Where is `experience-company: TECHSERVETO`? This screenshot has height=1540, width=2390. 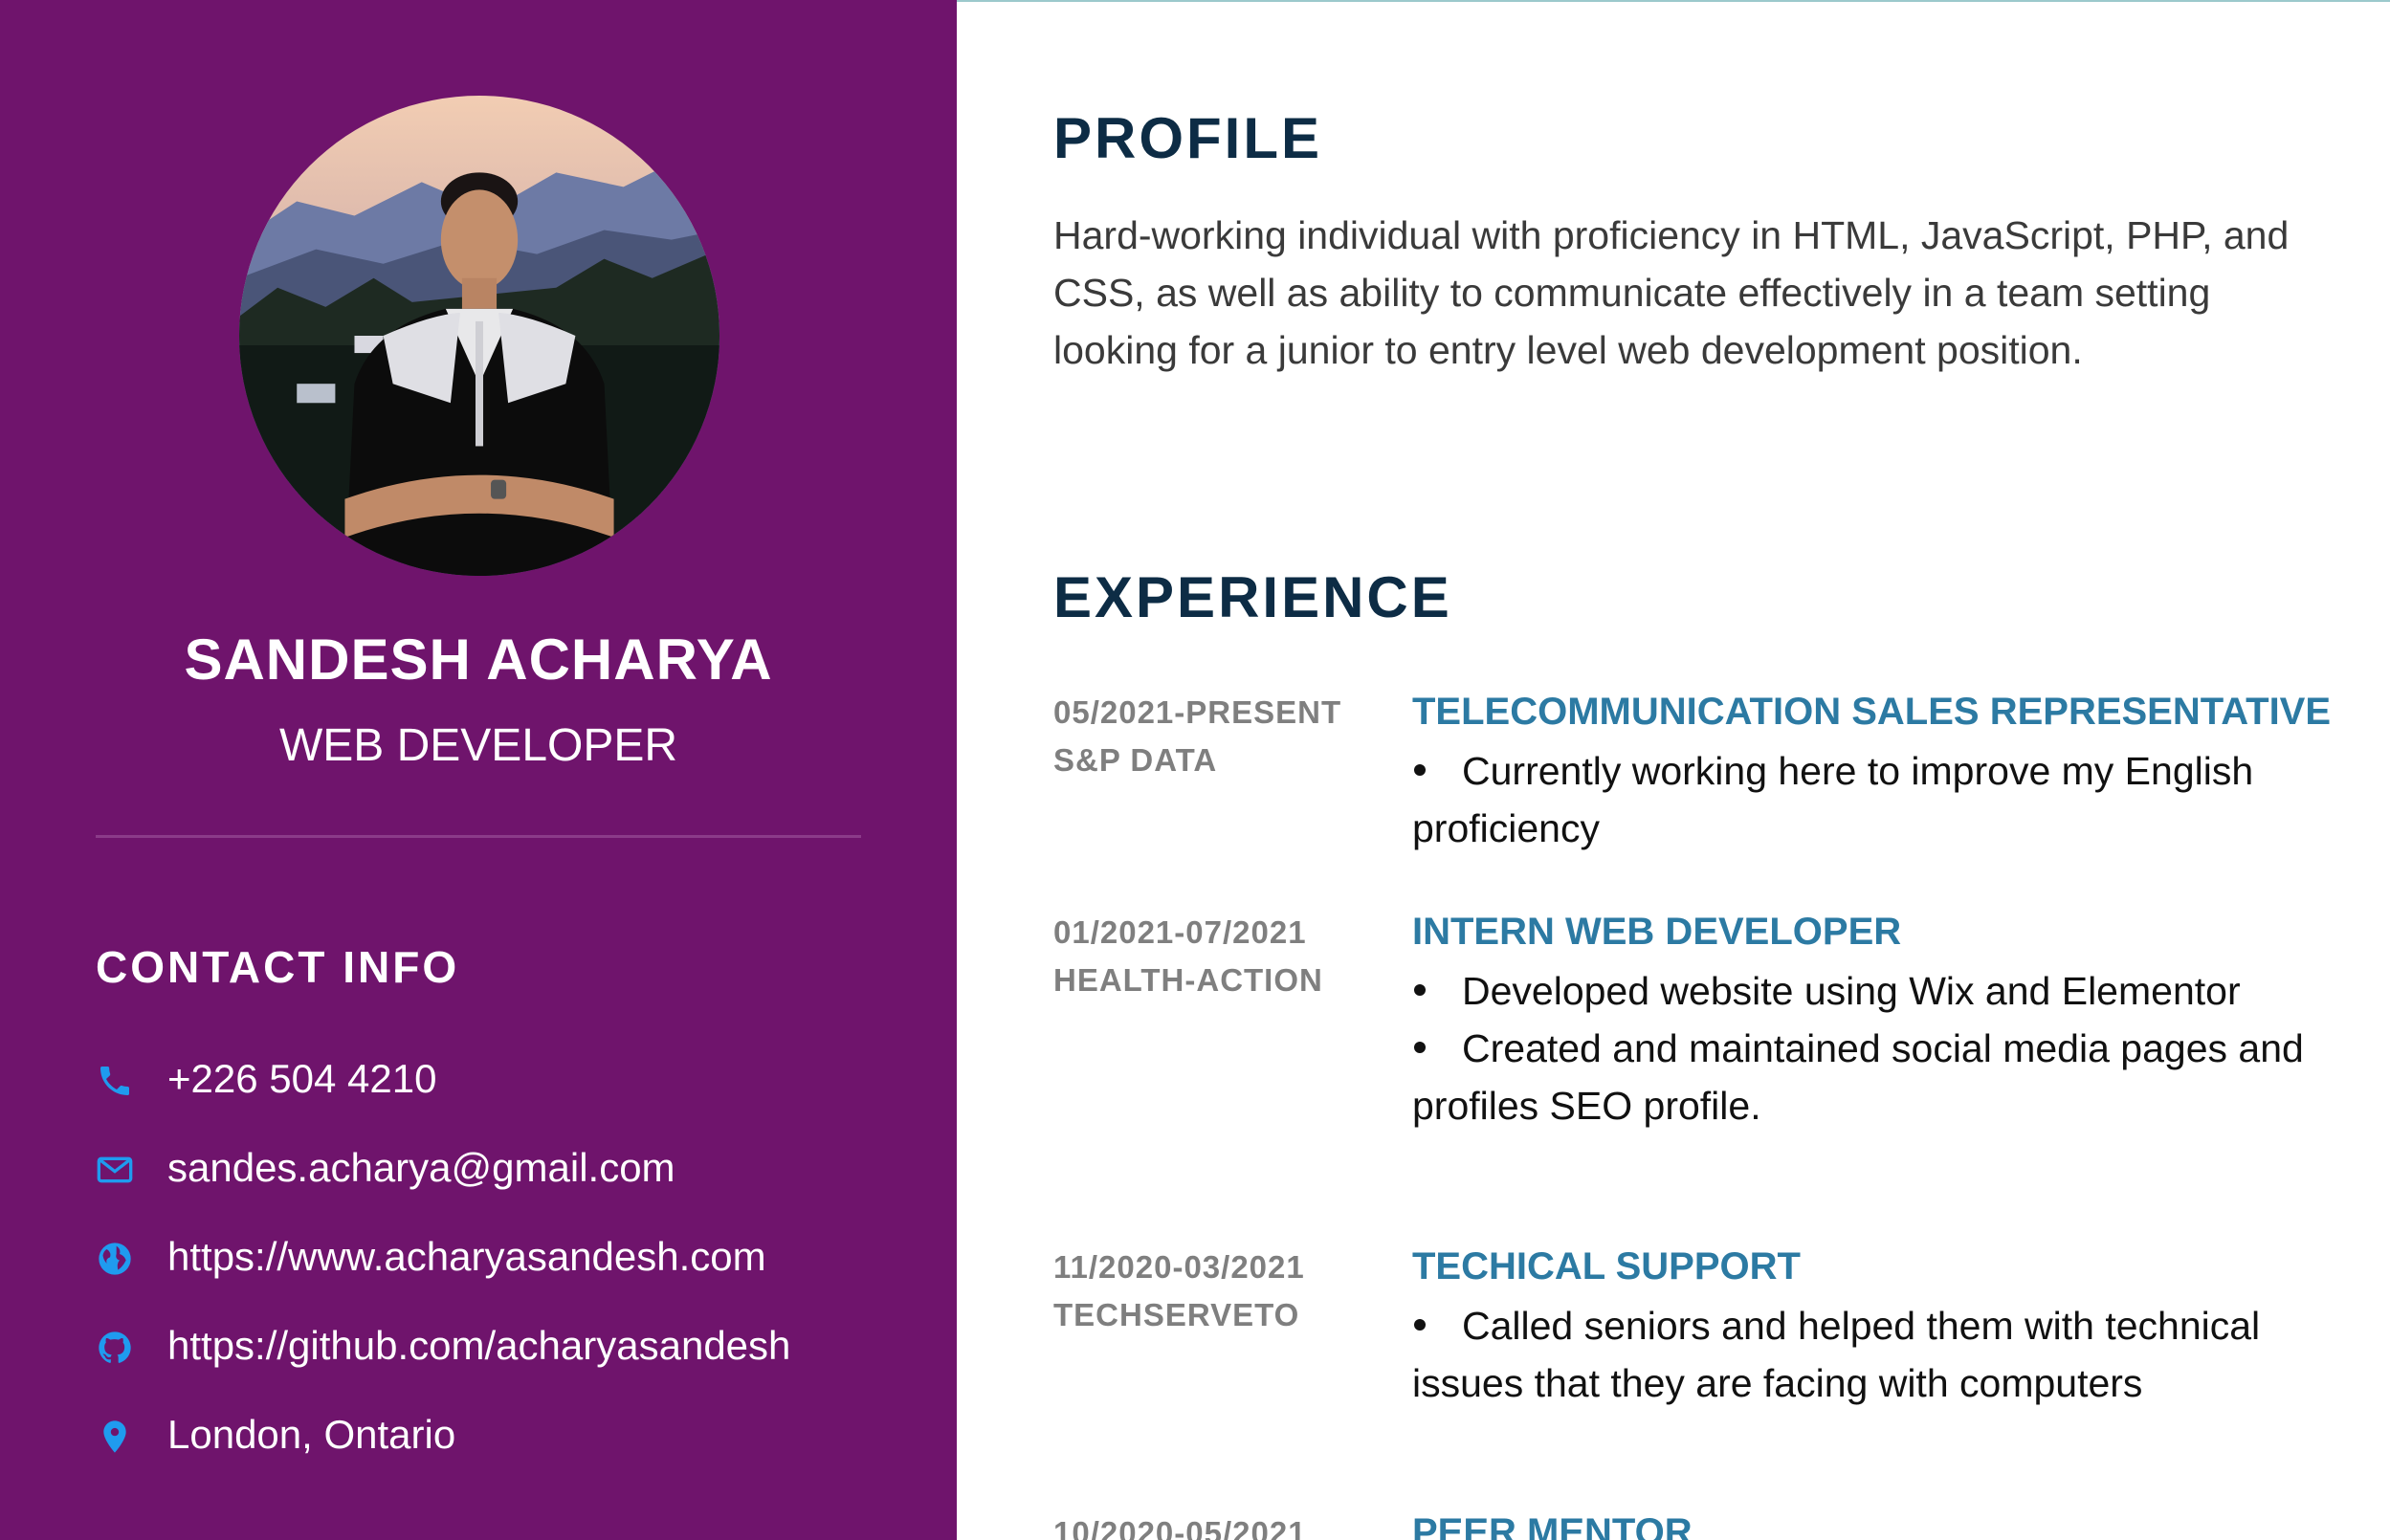 experience-company: TECHSERVETO is located at coordinates (1176, 1314).